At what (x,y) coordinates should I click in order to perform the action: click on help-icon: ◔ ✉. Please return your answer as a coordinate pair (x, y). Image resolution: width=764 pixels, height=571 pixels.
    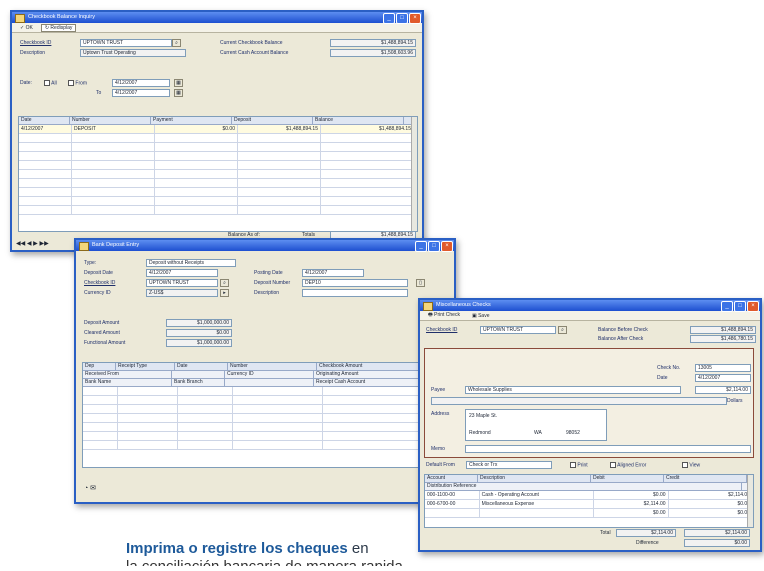
    Looking at the image, I should click on (90, 488).